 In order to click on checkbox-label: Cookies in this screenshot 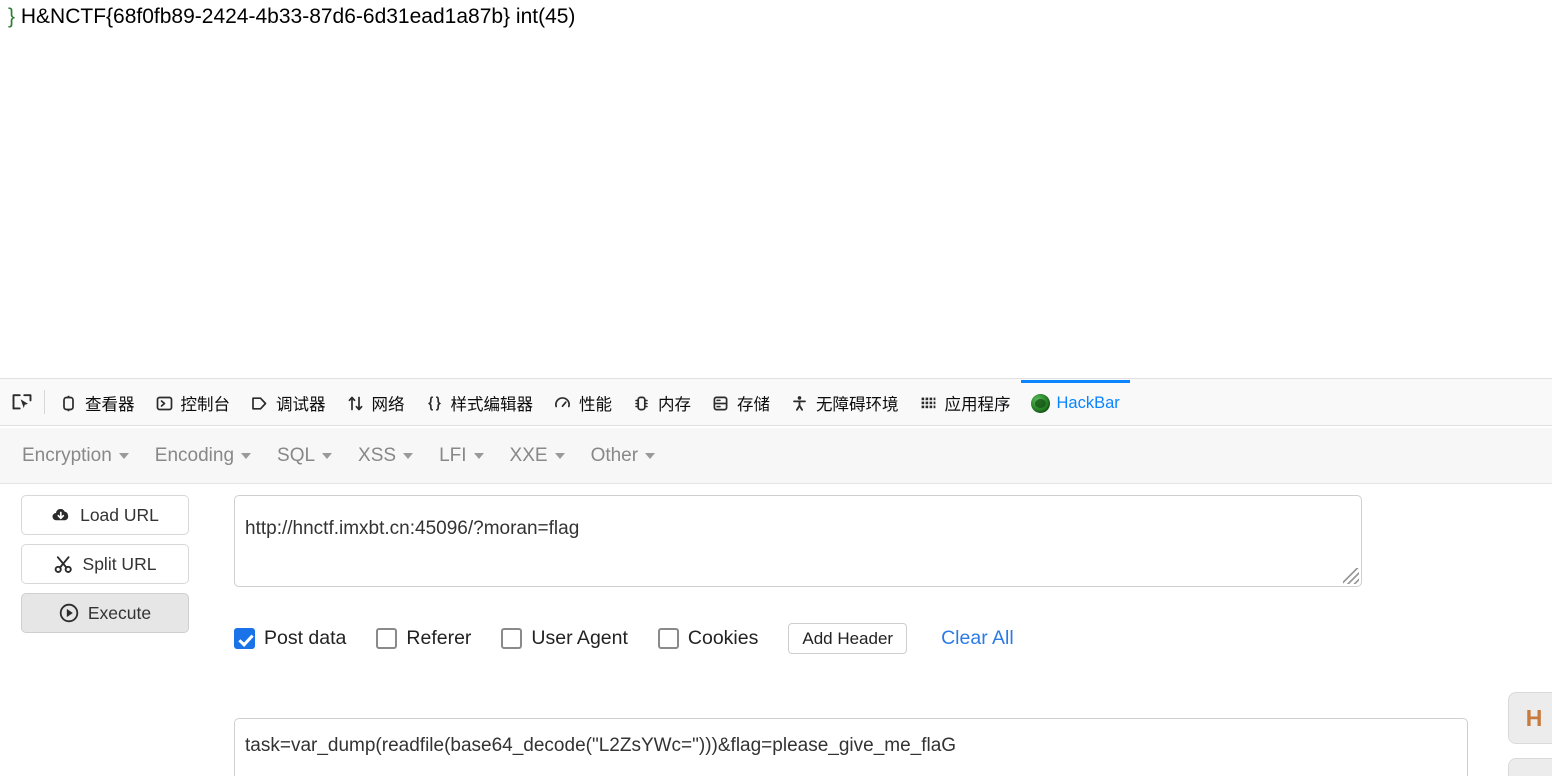, I will do `click(723, 638)`.